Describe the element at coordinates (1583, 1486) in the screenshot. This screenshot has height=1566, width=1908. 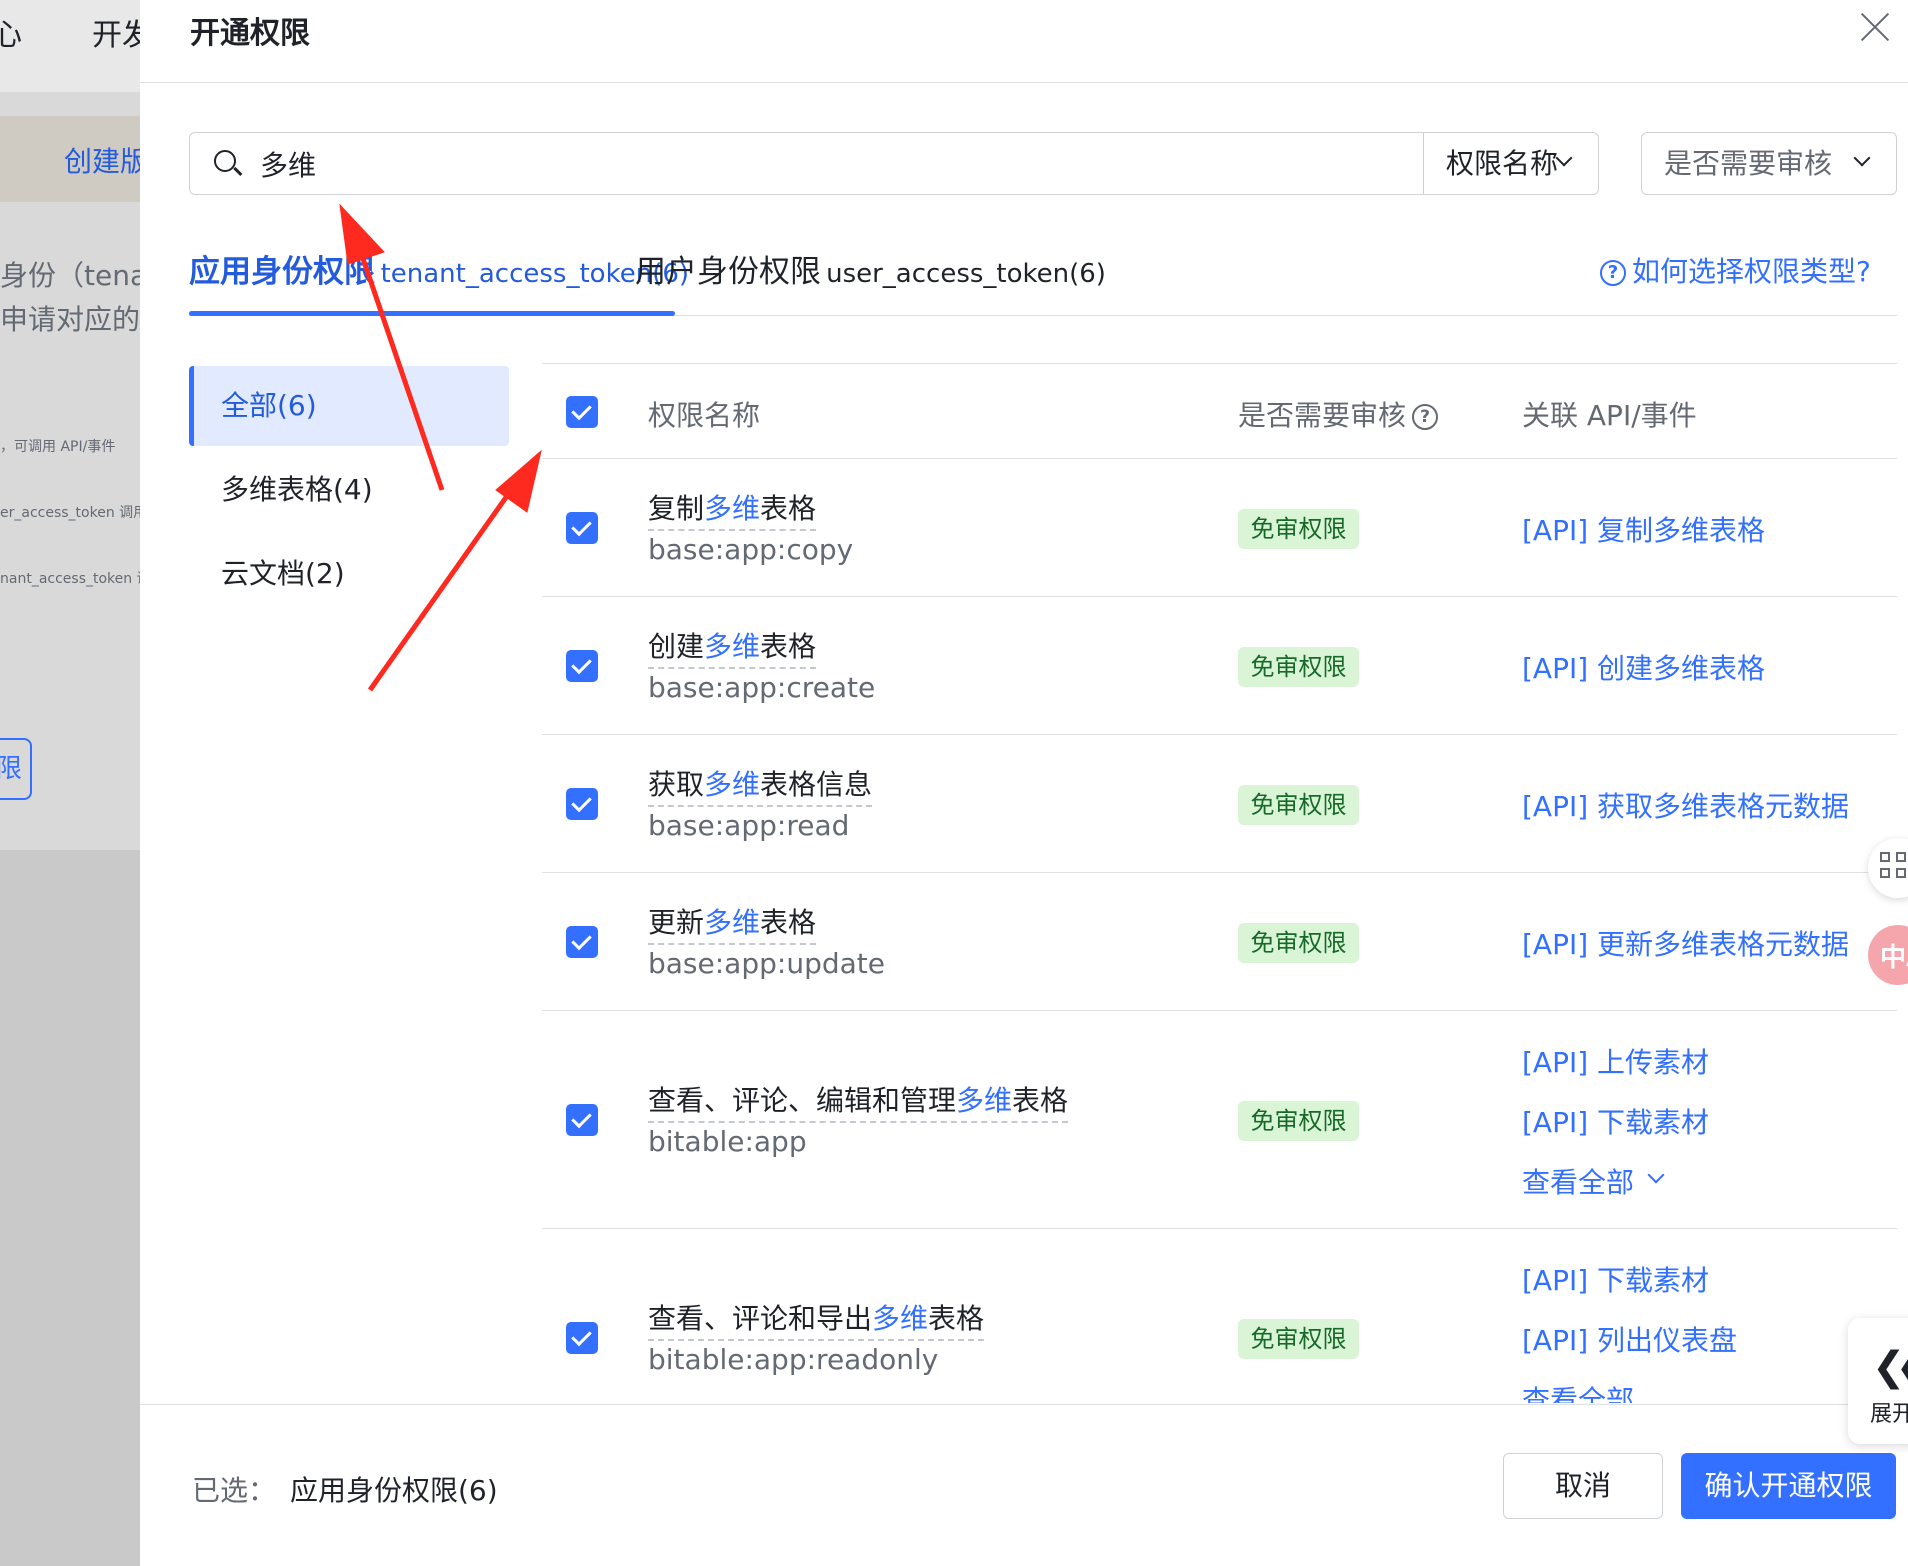
I see `cancel-button: 取消` at that location.